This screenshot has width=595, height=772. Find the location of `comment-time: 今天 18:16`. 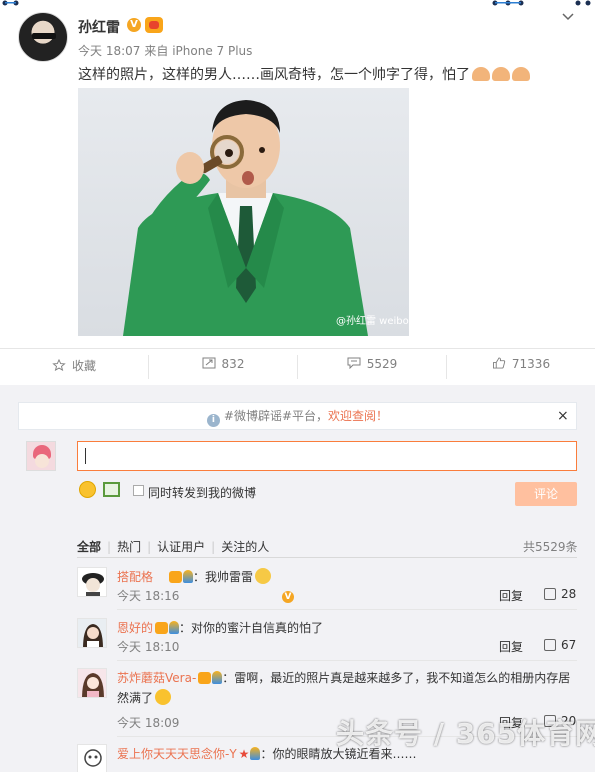

comment-time: 今天 18:16 is located at coordinates (148, 596).